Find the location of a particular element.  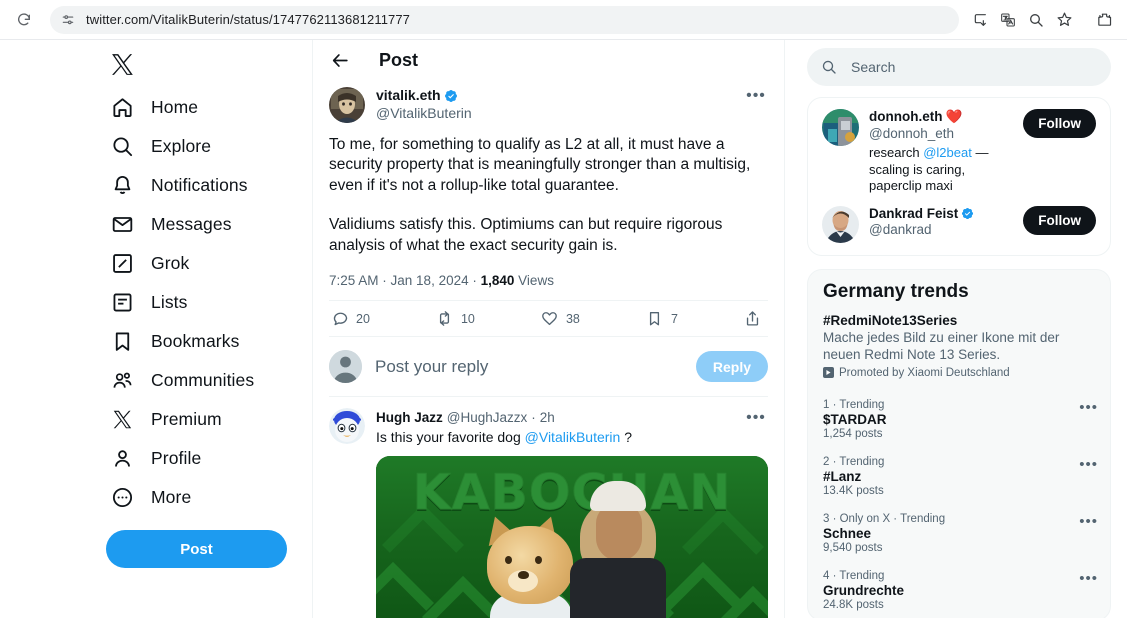

trend-item: 2 · Trending #Lanz 13.4K posts ••• is located at coordinates (959, 477).